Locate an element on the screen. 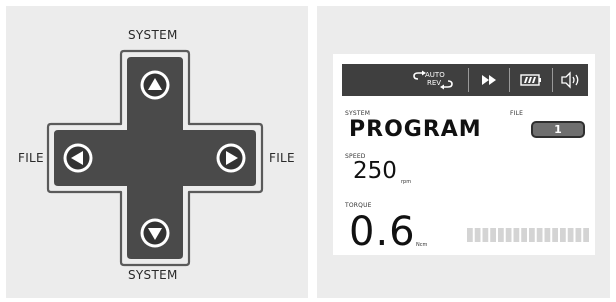  fast-forward-icon is located at coordinates (489, 80).